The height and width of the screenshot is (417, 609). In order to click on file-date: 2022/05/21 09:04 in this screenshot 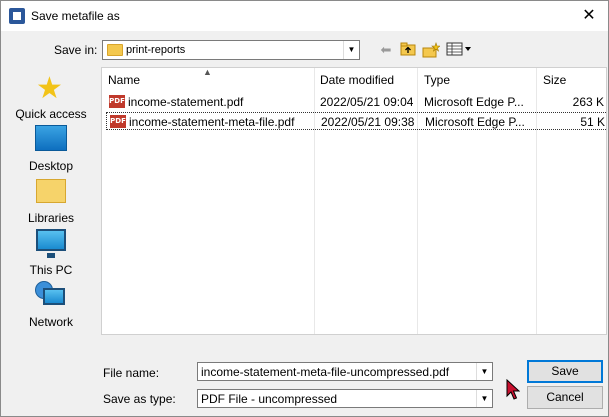, I will do `click(367, 102)`.